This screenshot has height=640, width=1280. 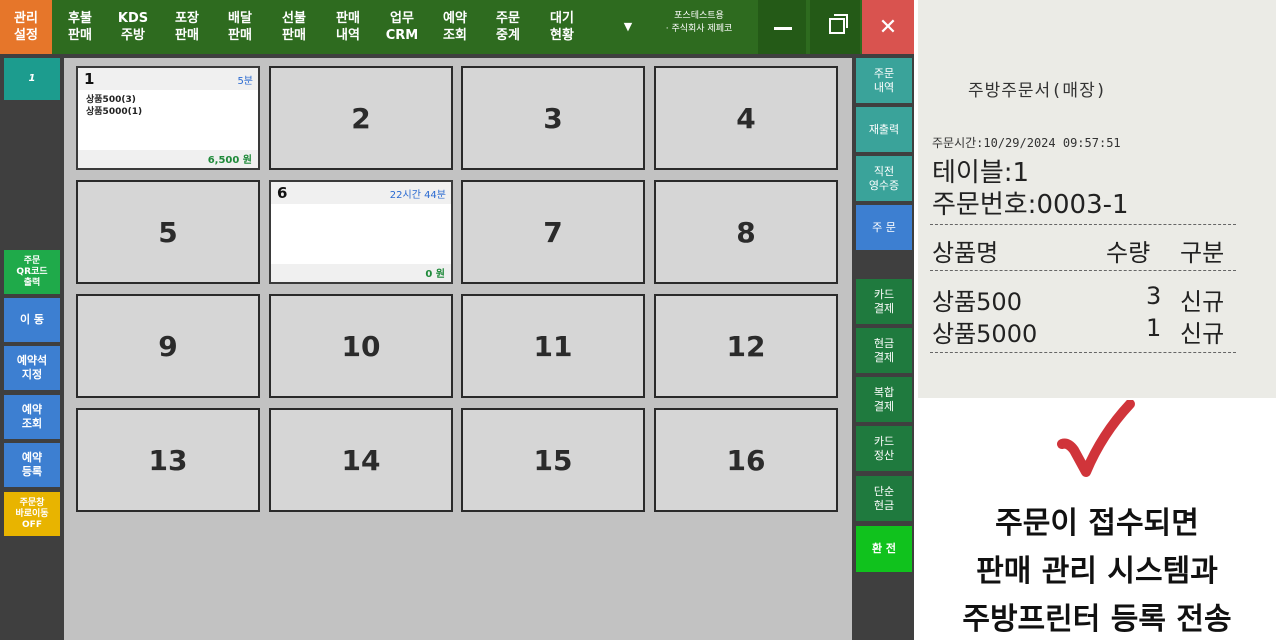 I want to click on table-2: 2, so click(x=361, y=118).